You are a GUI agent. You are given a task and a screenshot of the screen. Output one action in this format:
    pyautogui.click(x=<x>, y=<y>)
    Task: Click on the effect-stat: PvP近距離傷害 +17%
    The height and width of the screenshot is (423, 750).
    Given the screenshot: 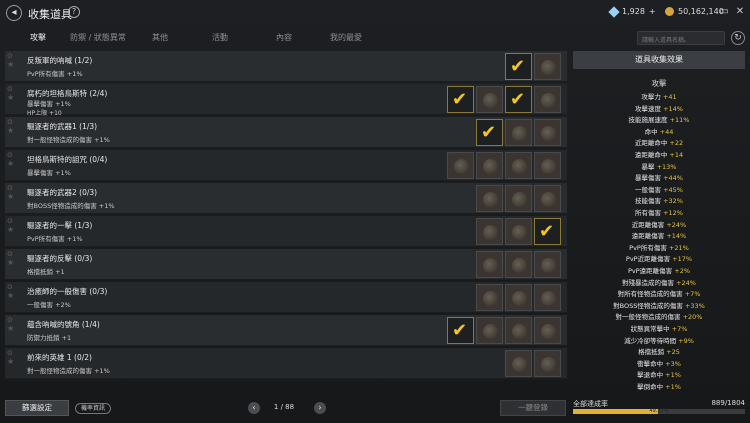 What is the action you would take?
    pyautogui.click(x=659, y=258)
    